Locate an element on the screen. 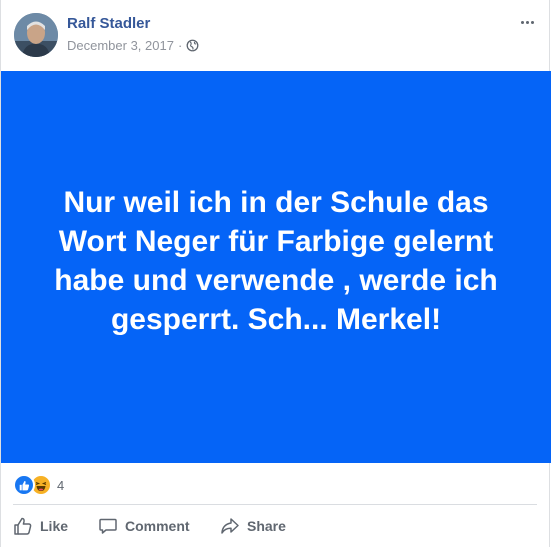 The width and height of the screenshot is (552, 547). action-divider is located at coordinates (275, 504).